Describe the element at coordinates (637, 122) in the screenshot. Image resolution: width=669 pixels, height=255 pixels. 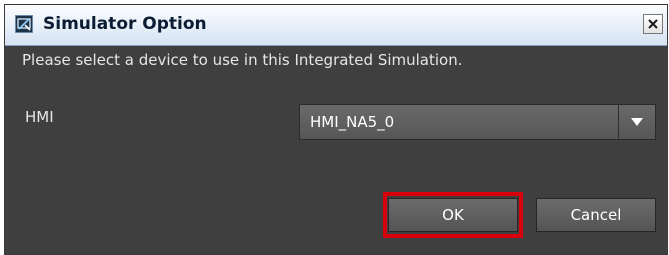
I see `chevron-down-icon` at that location.